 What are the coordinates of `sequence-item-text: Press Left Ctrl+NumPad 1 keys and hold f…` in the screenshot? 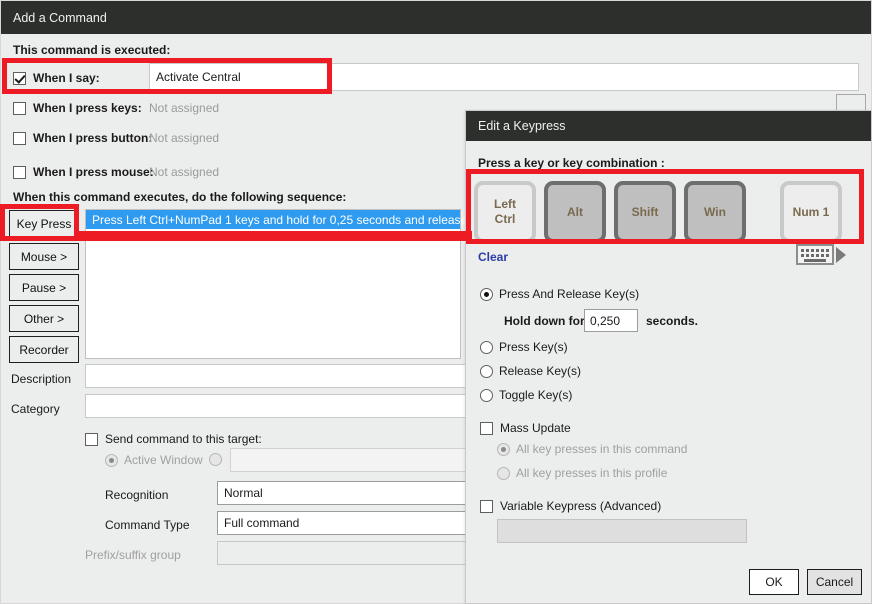 It's located at (280, 219).